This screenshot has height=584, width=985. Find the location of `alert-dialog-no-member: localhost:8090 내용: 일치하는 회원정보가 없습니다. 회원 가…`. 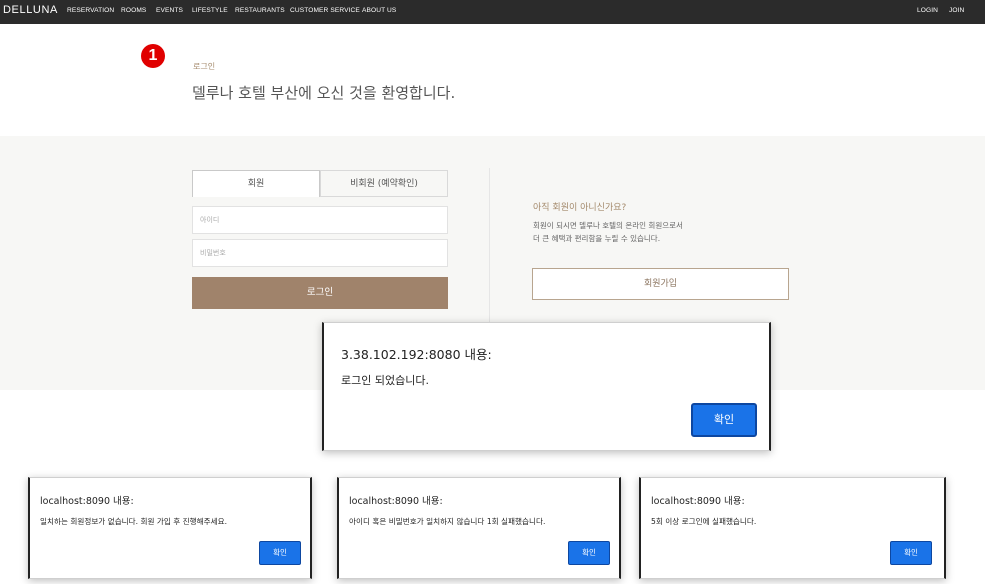

alert-dialog-no-member: localhost:8090 내용: 일치하는 회원정보가 없습니다. 회원 가… is located at coordinates (170, 528).